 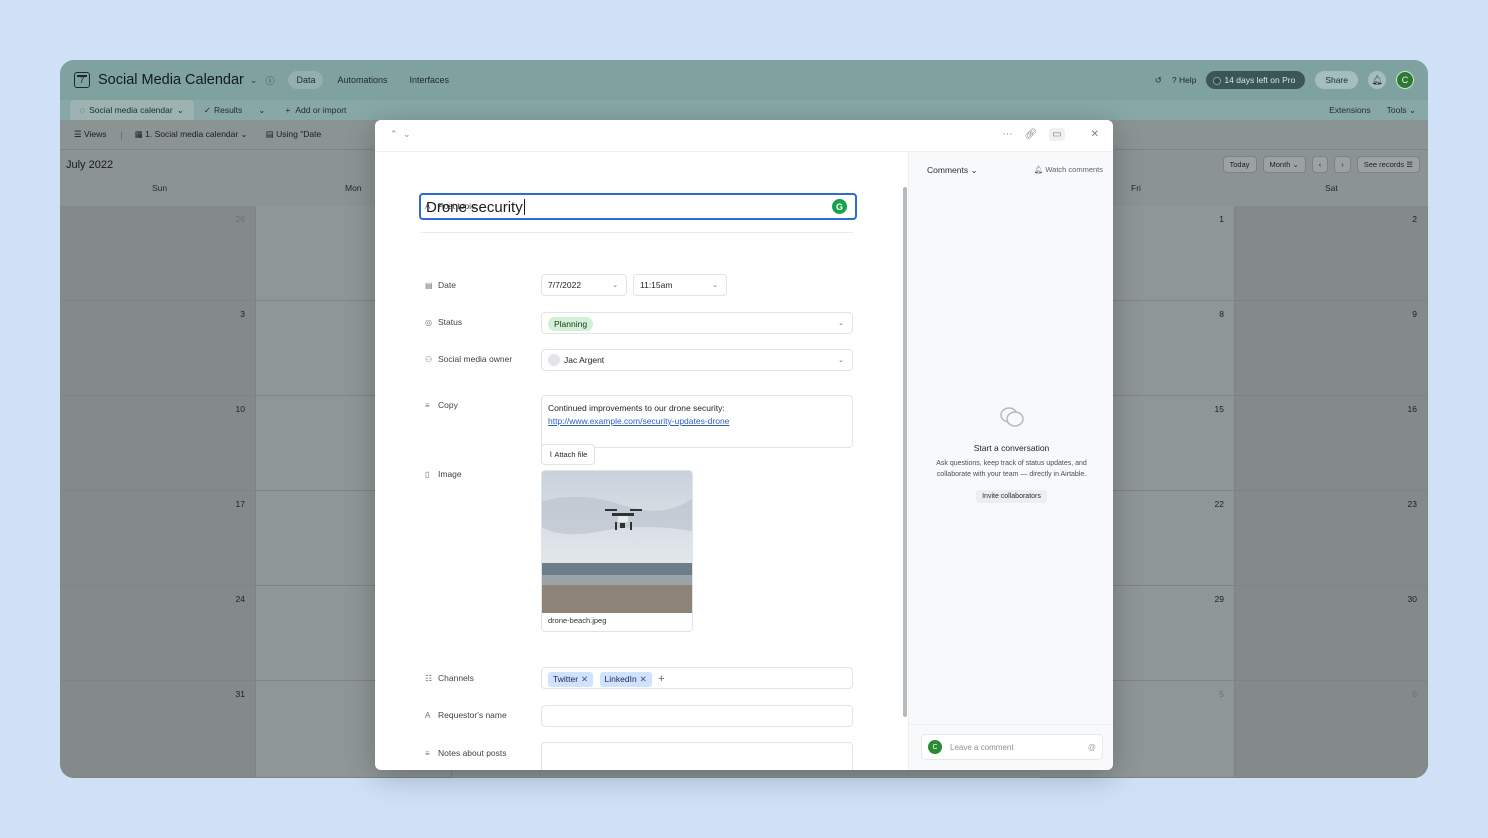 What do you see at coordinates (427, 474) in the screenshot?
I see `file-icon: ▯` at bounding box center [427, 474].